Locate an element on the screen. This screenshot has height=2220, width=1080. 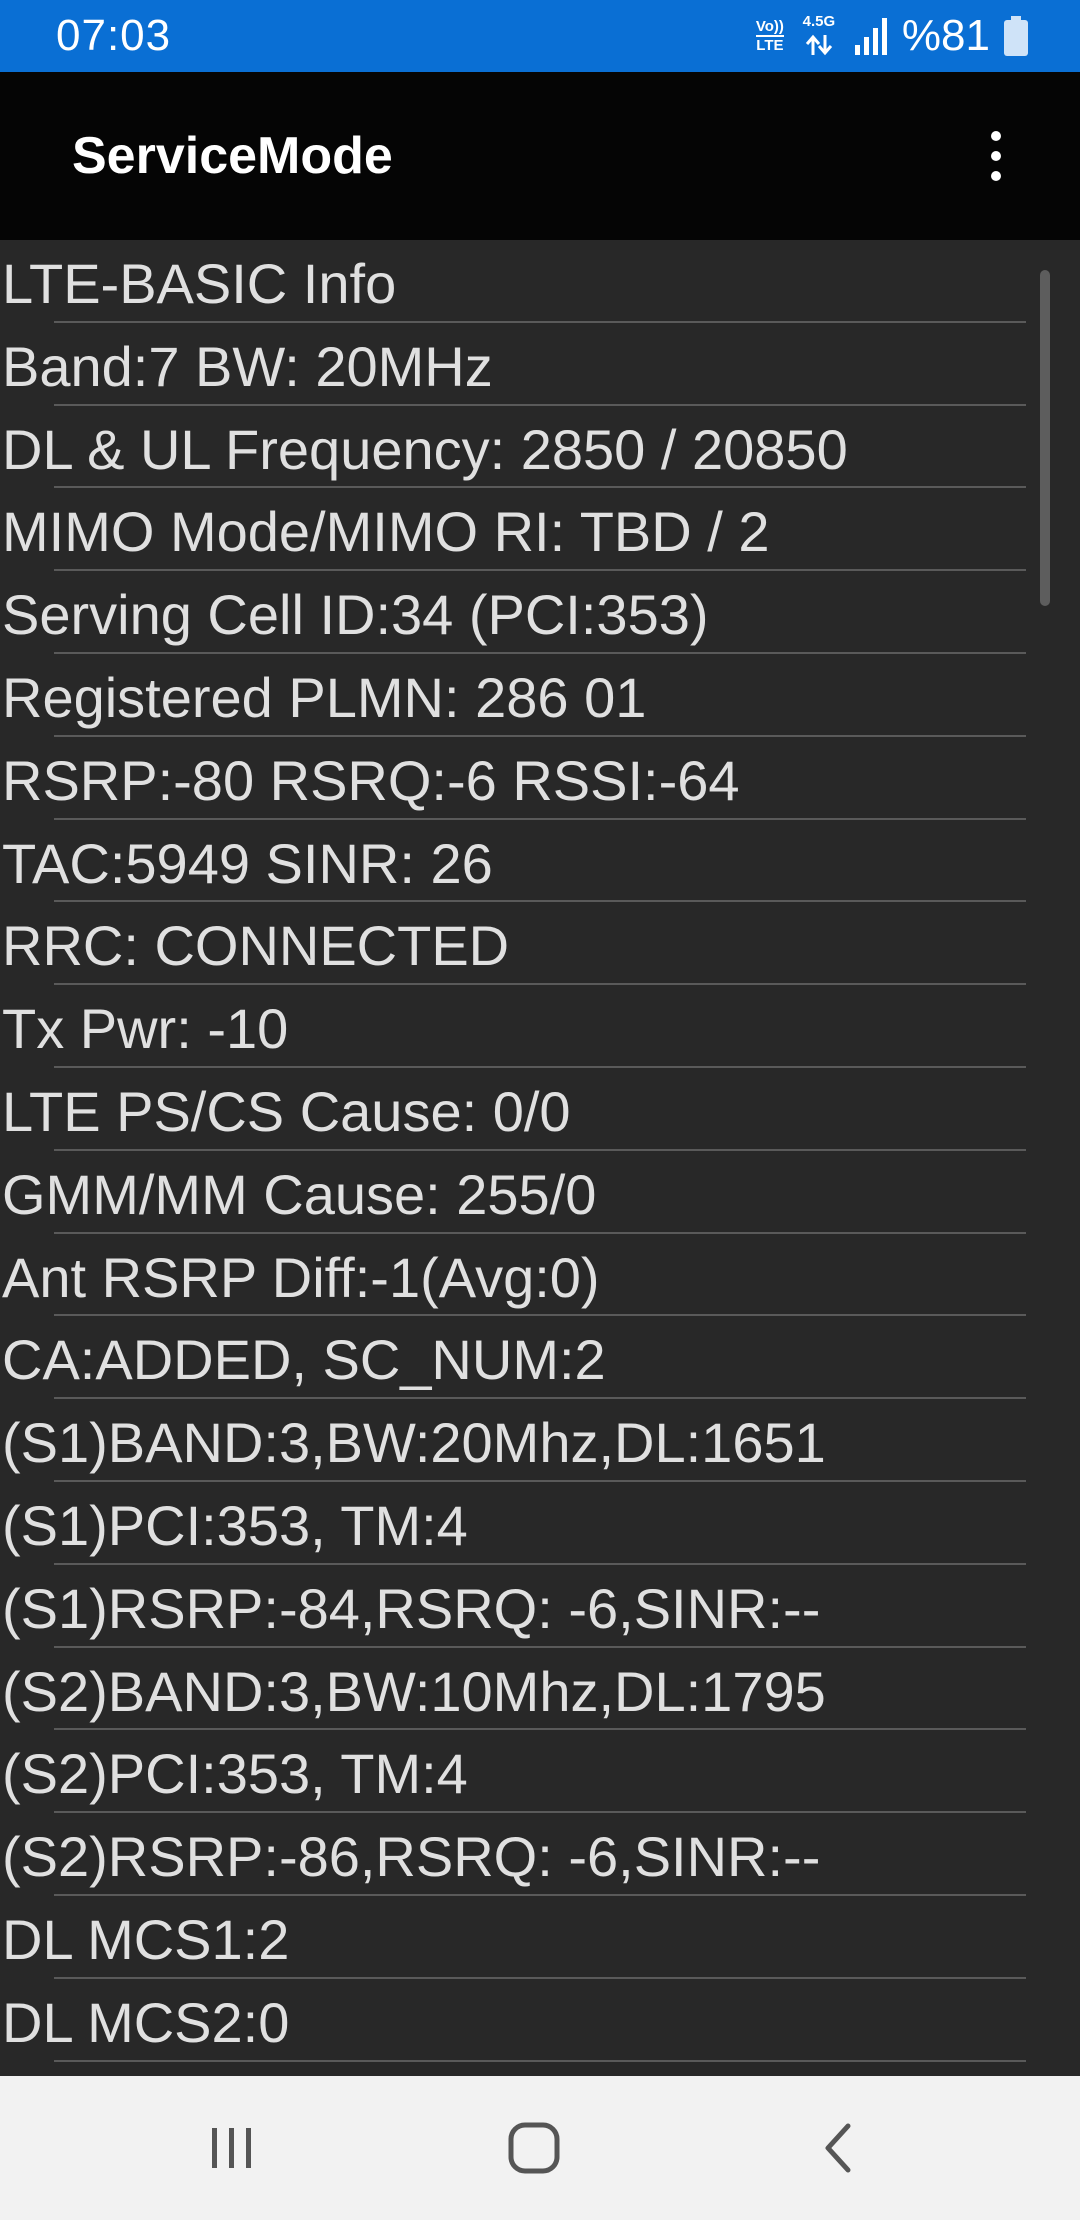
info-row: DL & UL Frequency: 2850 / 20850 is located at coordinates (540, 447).